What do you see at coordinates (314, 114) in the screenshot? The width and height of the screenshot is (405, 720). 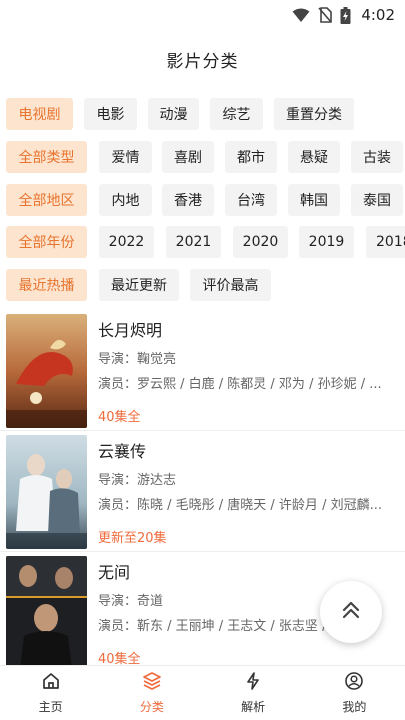 I see `reset-filter-button: 重置分类` at bounding box center [314, 114].